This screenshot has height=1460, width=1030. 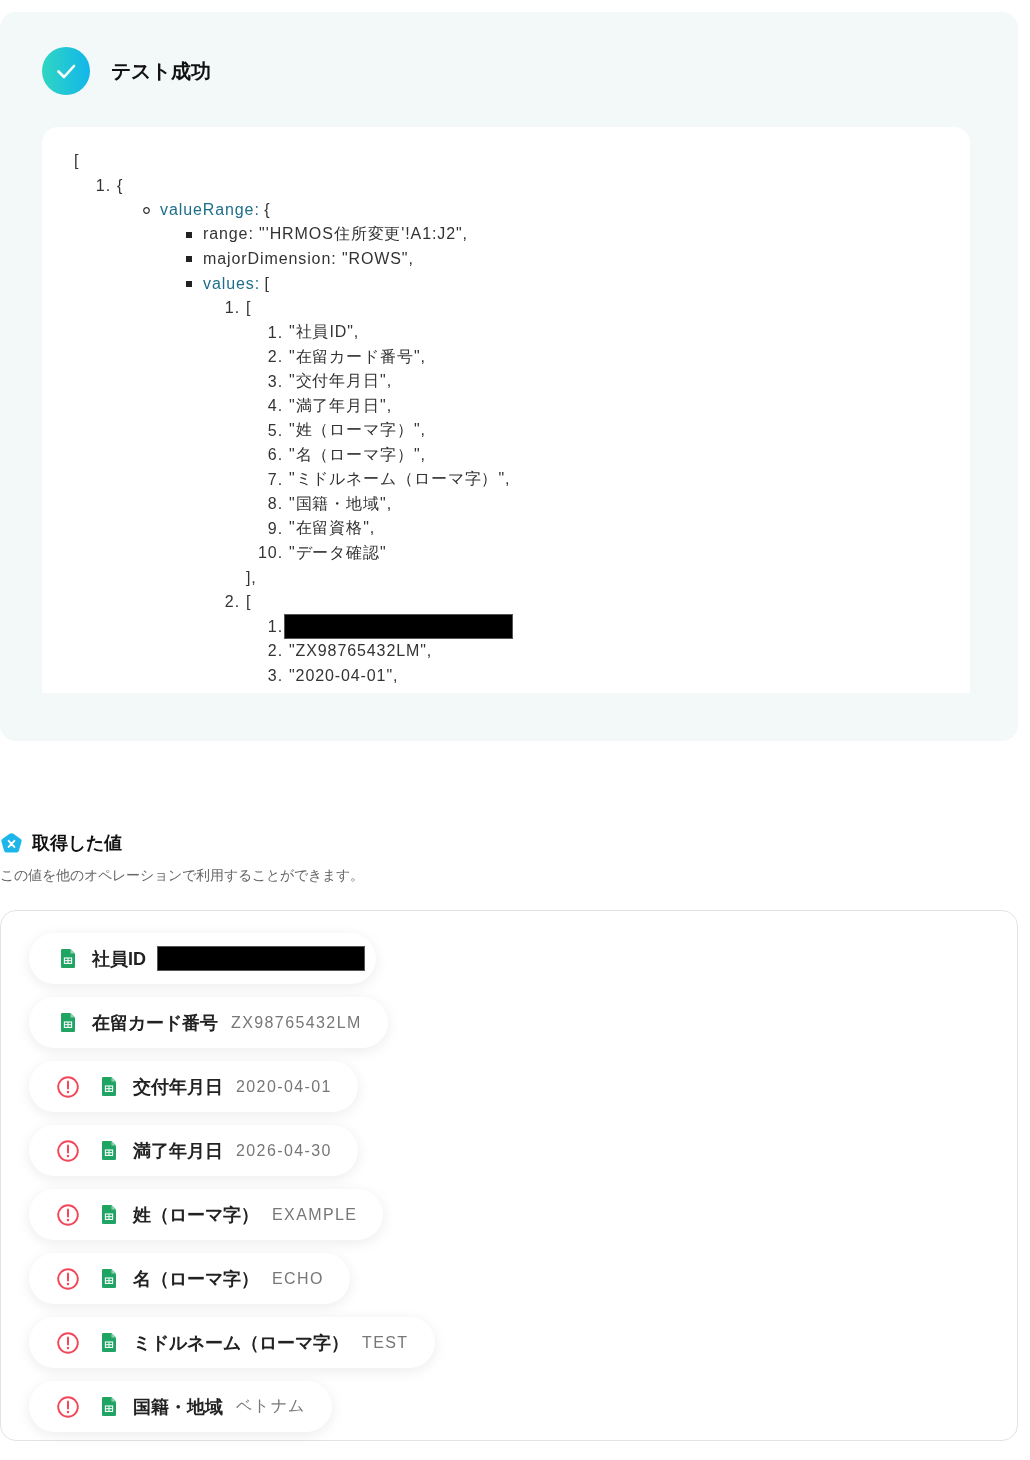 I want to click on code-text: {, so click(x=120, y=185).